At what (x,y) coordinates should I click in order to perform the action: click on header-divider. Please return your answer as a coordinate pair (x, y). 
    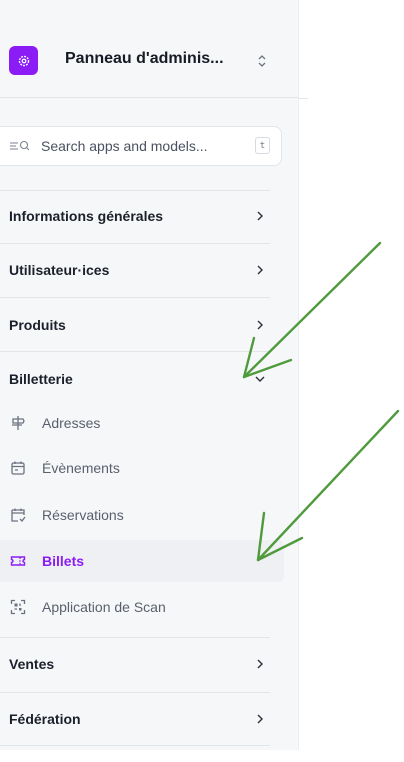
    Looking at the image, I should click on (303, 98).